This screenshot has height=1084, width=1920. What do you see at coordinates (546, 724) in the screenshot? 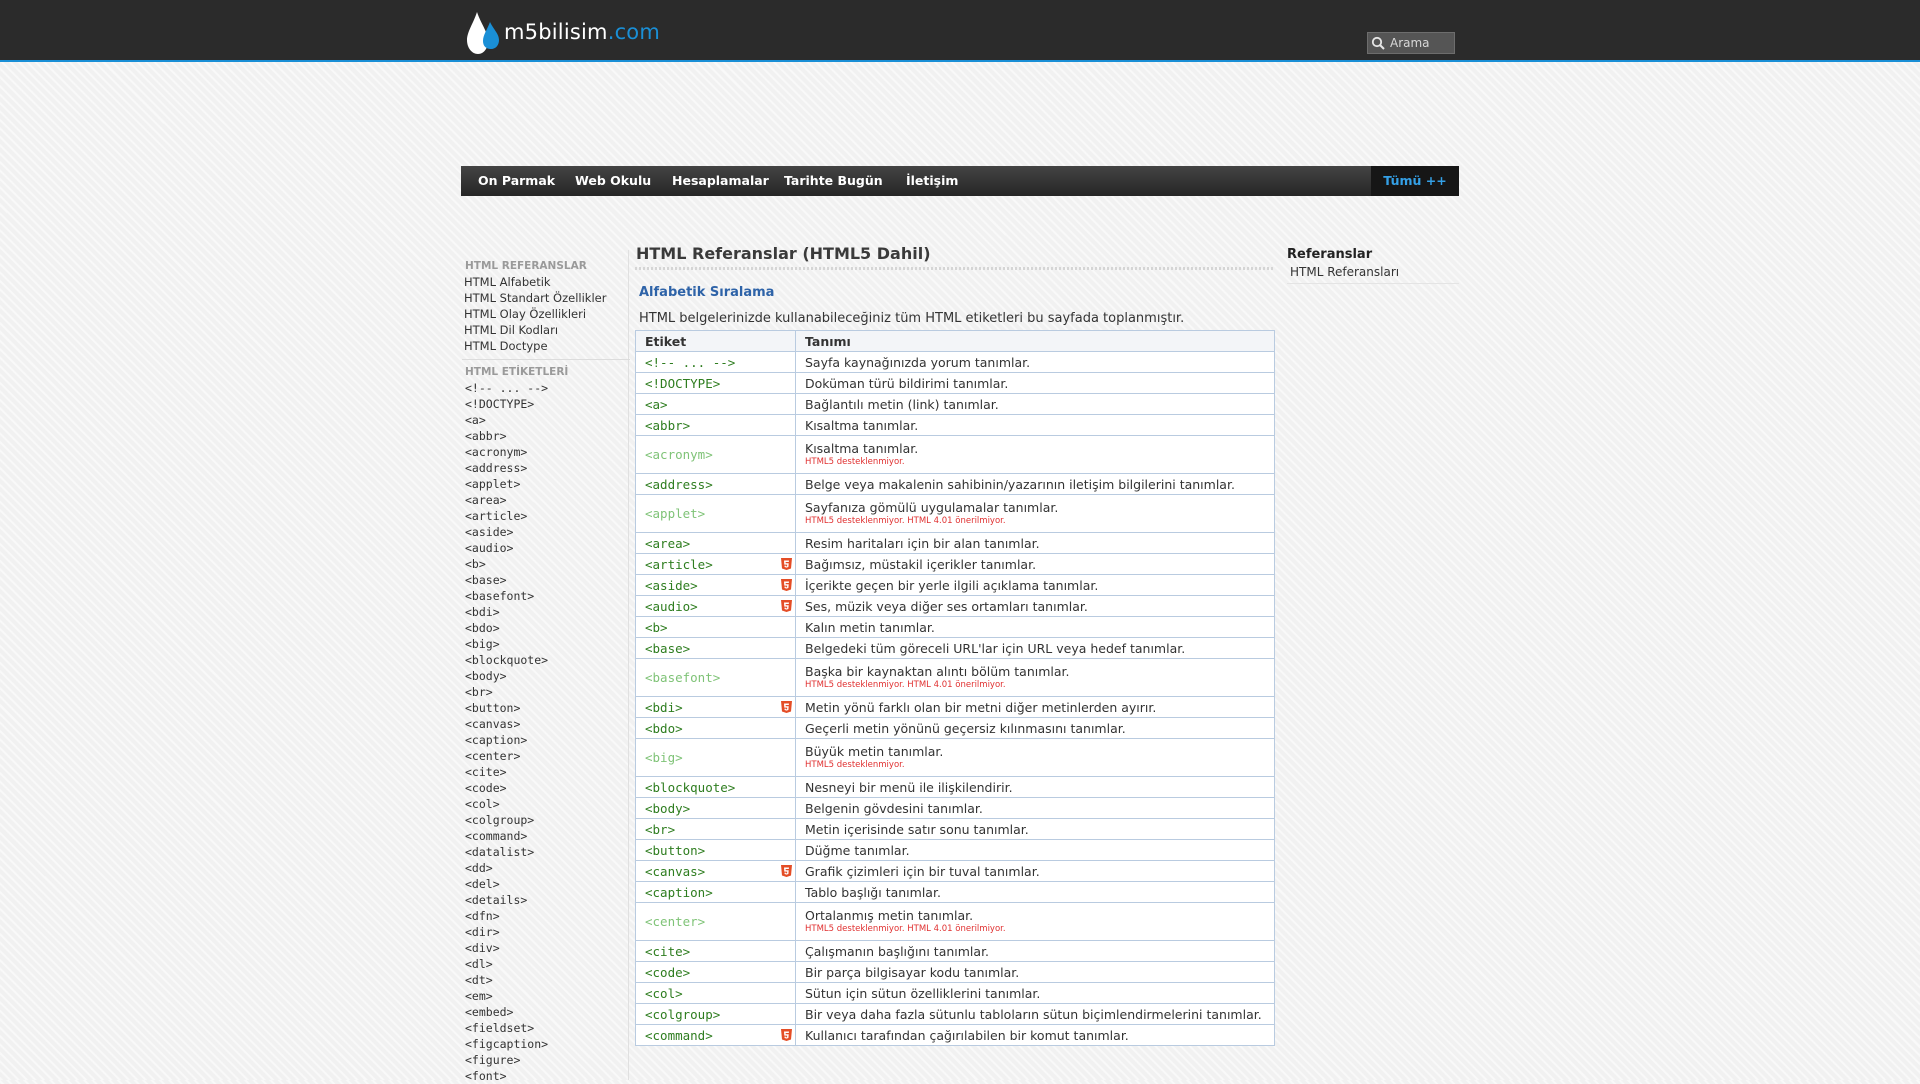
I see `sidebar-tag-link: <canvas>` at bounding box center [546, 724].